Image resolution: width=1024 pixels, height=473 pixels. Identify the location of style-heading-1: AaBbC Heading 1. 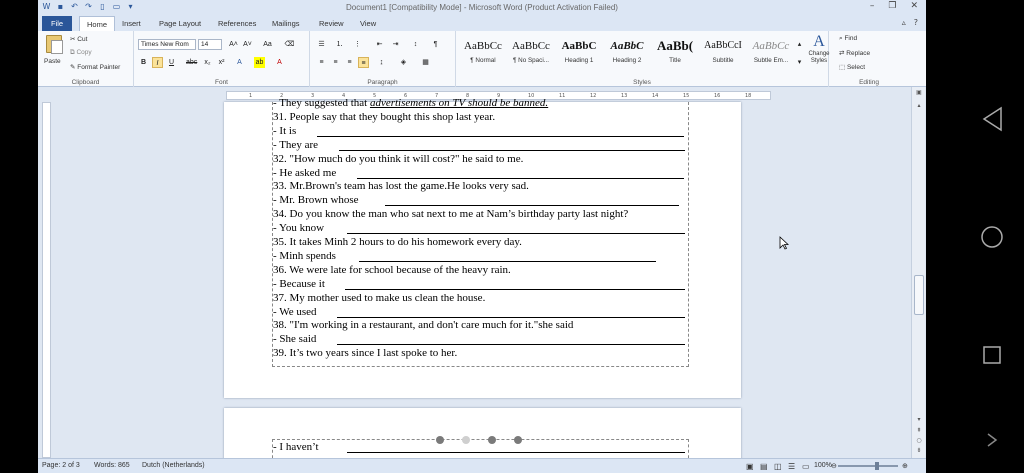
(579, 54).